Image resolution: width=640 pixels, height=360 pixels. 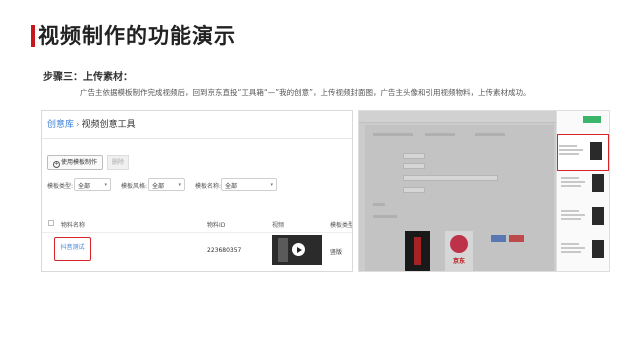 I want to click on col-video: 视频, so click(x=278, y=225).